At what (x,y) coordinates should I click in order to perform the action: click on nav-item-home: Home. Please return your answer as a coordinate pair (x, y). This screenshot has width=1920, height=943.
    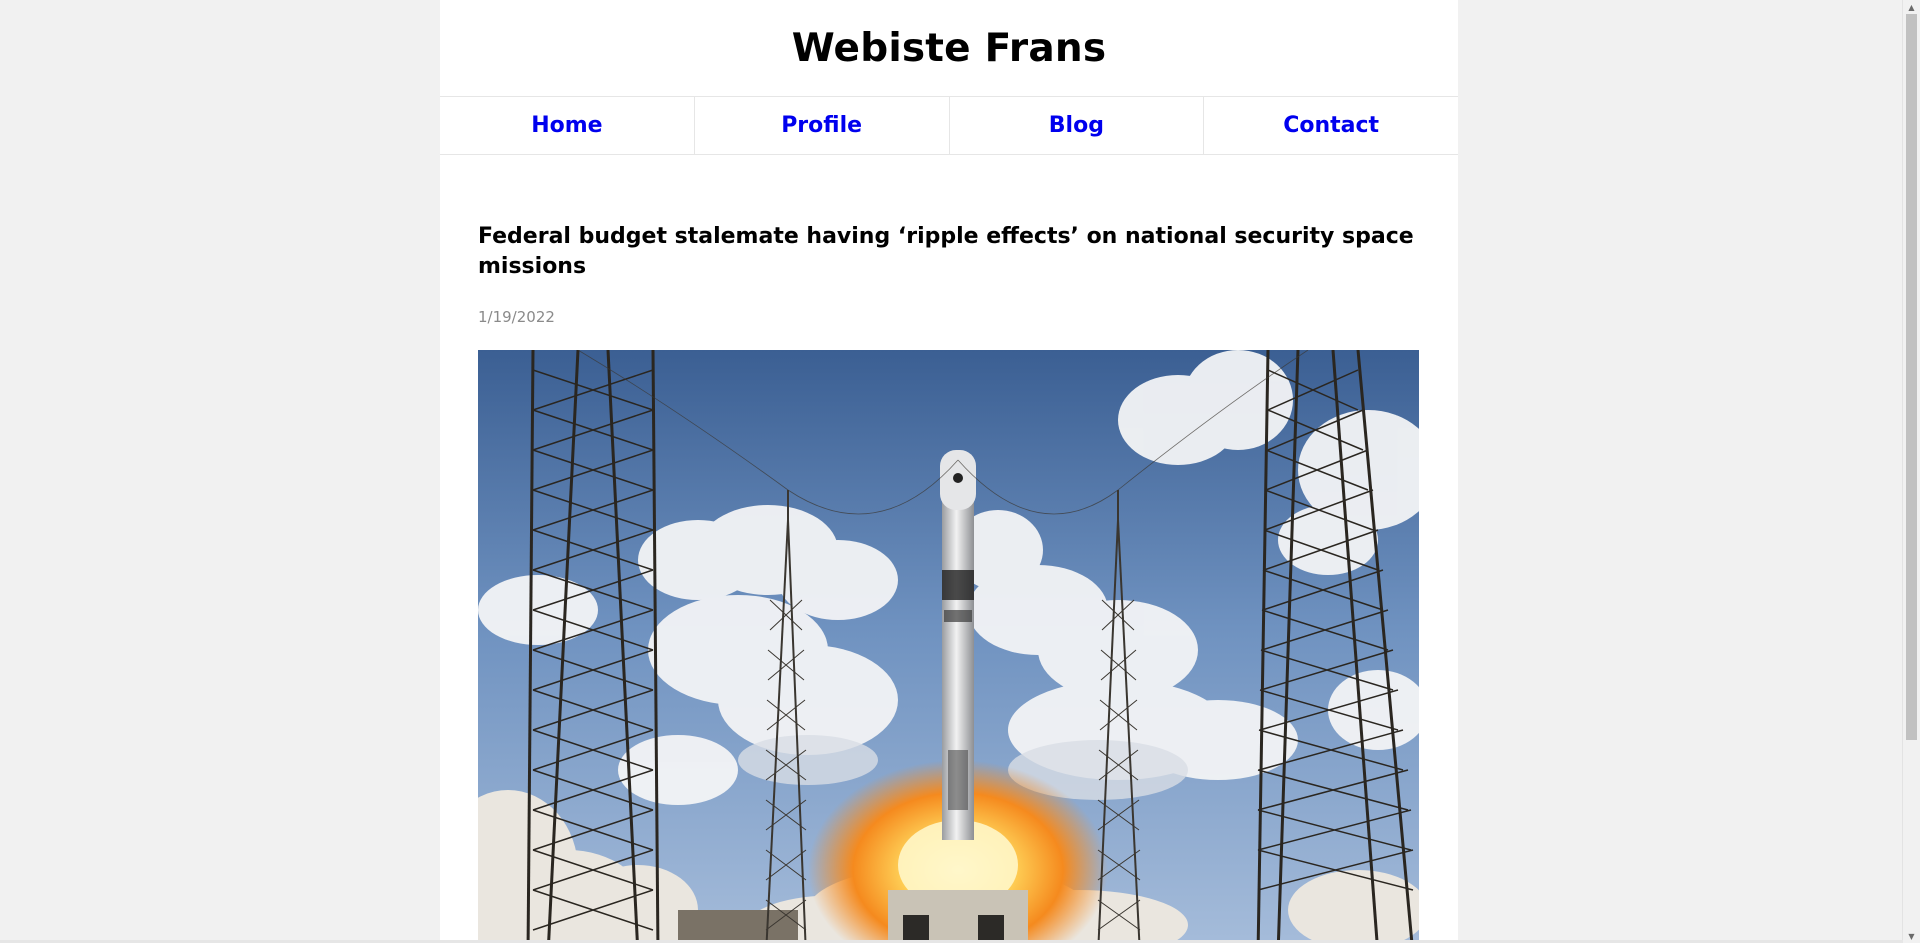
    Looking at the image, I should click on (567, 125).